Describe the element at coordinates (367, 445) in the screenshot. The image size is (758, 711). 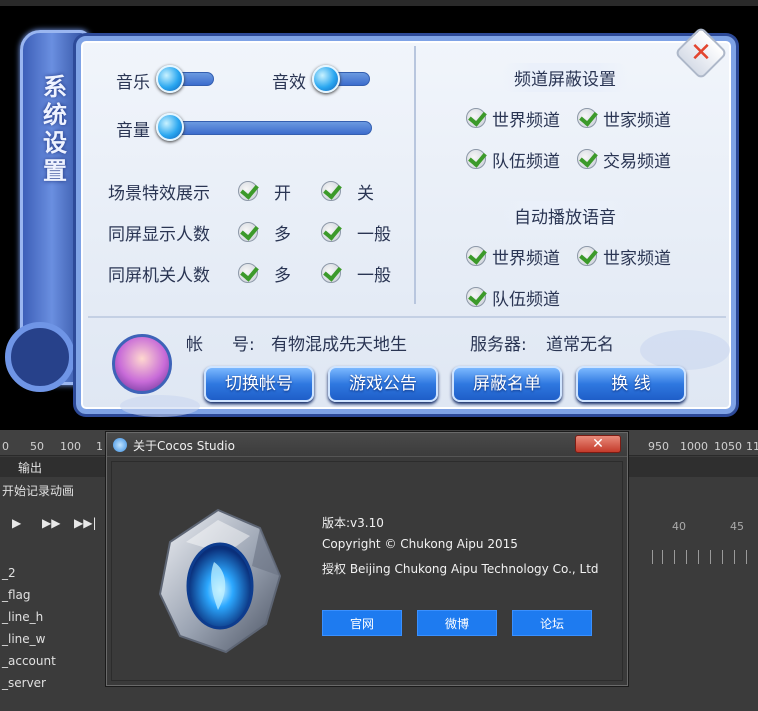
I see `dialog-titlebar: 关于Cocos Studio ✕` at that location.